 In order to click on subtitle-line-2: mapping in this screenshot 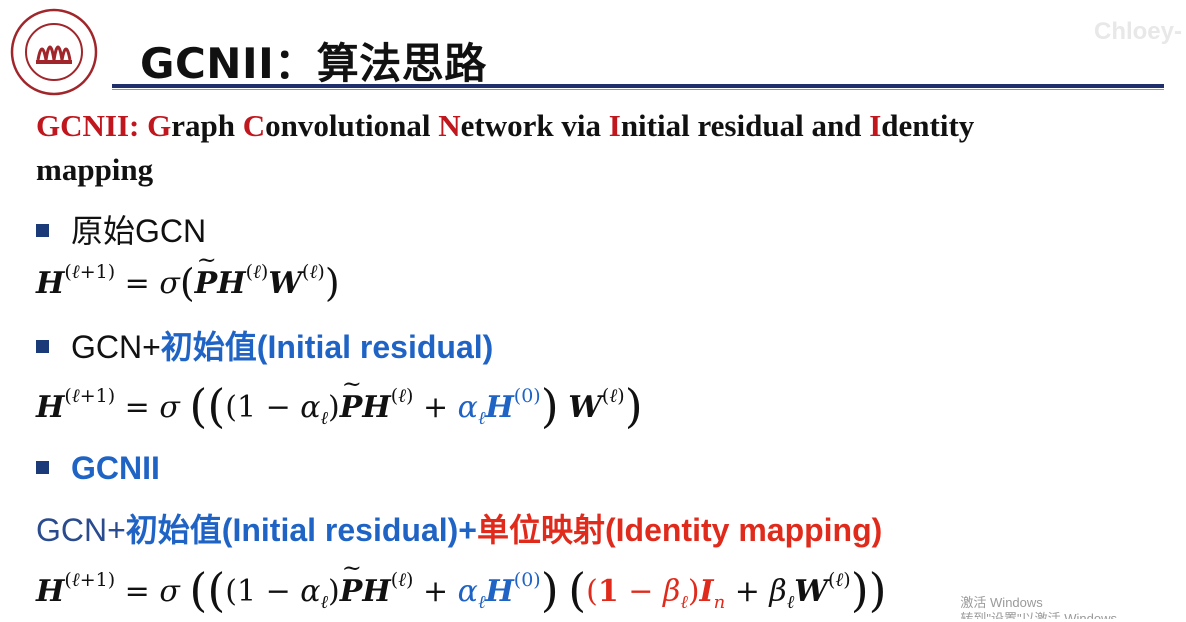, I will do `click(95, 169)`.